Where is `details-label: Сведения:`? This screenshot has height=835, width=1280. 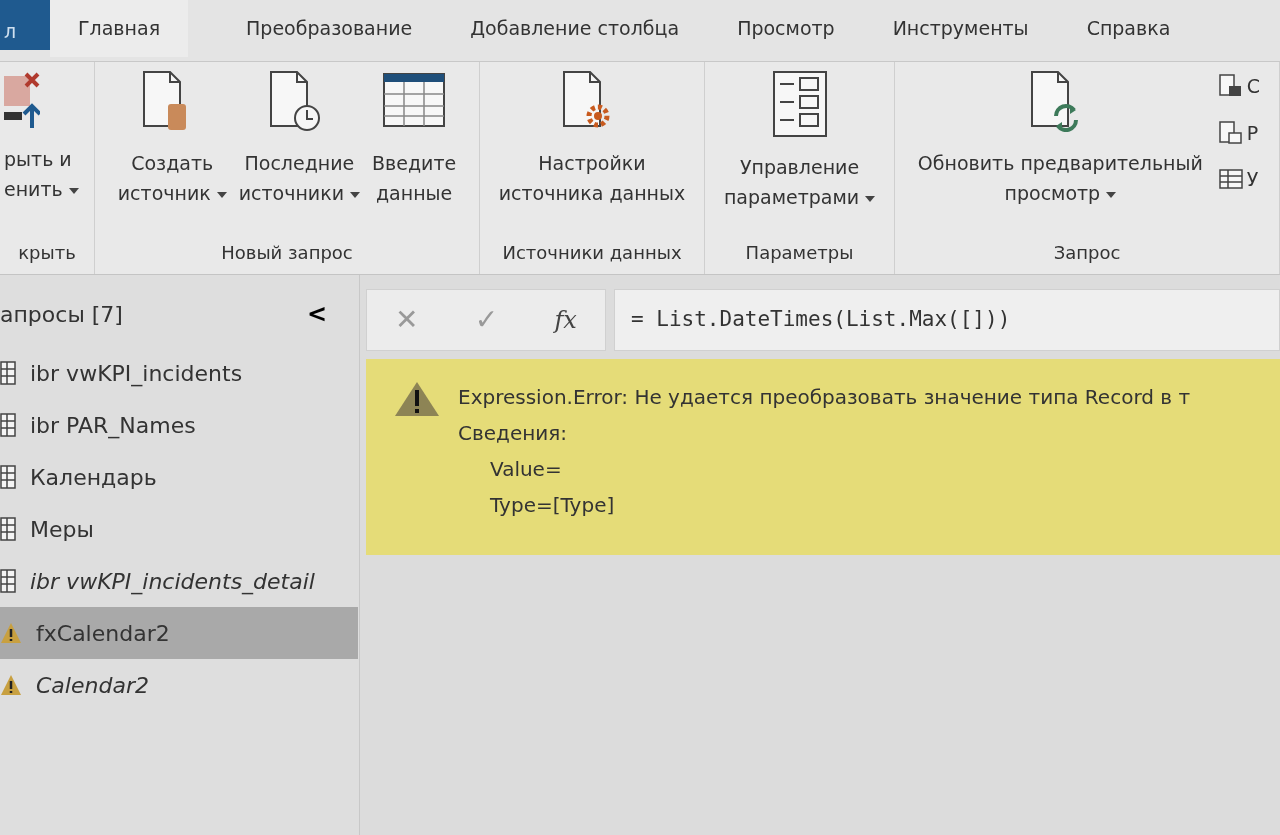 details-label: Сведения: is located at coordinates (513, 433).